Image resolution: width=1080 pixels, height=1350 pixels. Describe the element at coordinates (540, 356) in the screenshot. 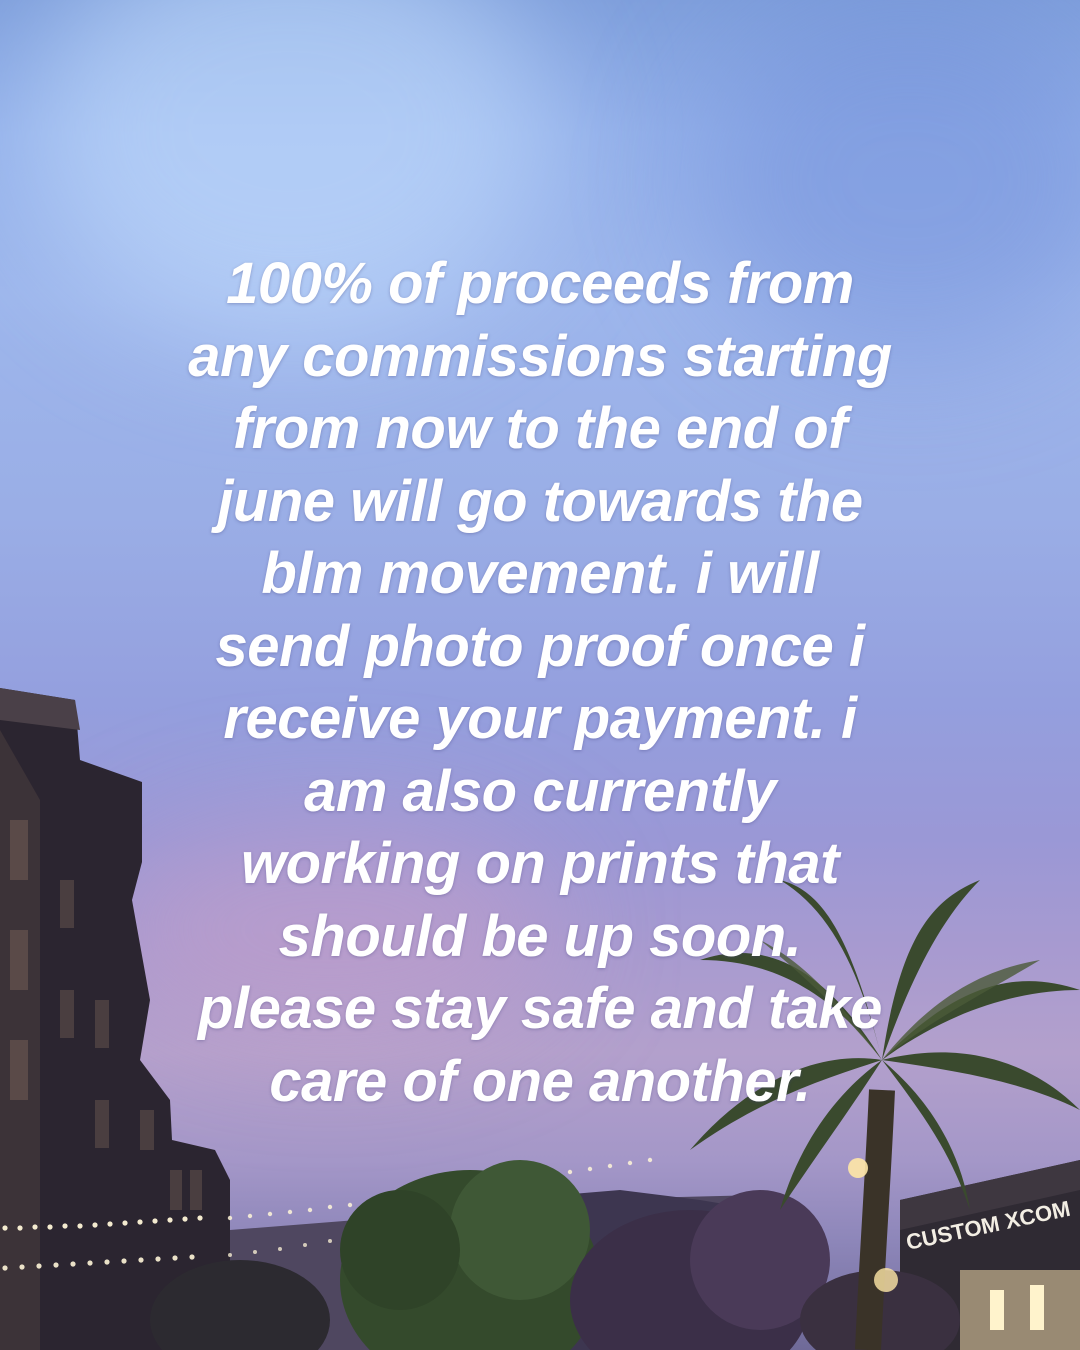

I see `message-line: any commissions starting` at that location.